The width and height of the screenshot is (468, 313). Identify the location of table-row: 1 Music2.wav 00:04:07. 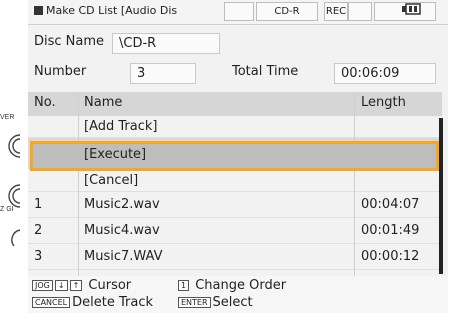
(235, 205).